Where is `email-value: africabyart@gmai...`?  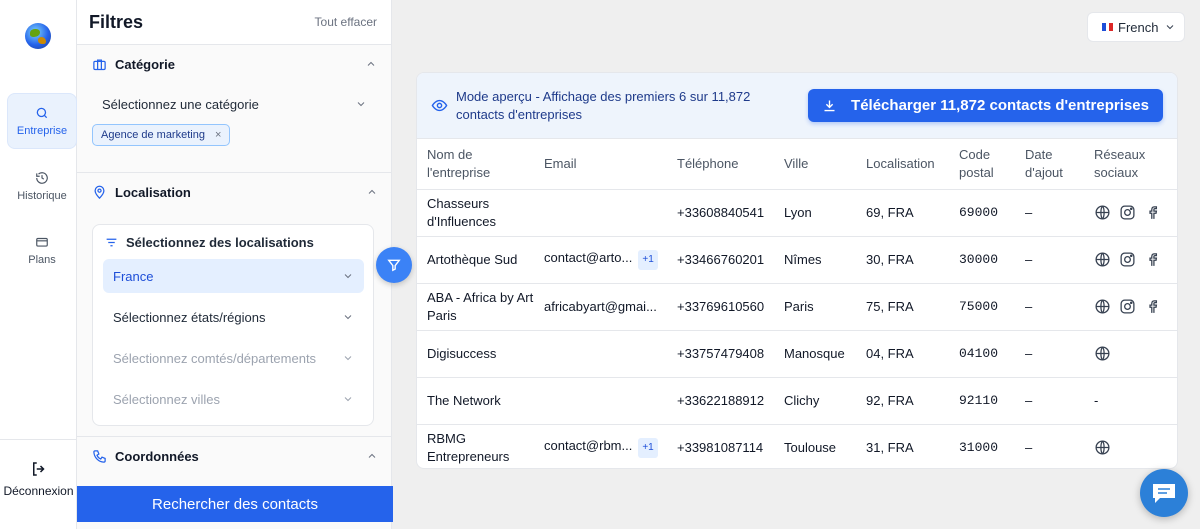 email-value: africabyart@gmai... is located at coordinates (600, 306).